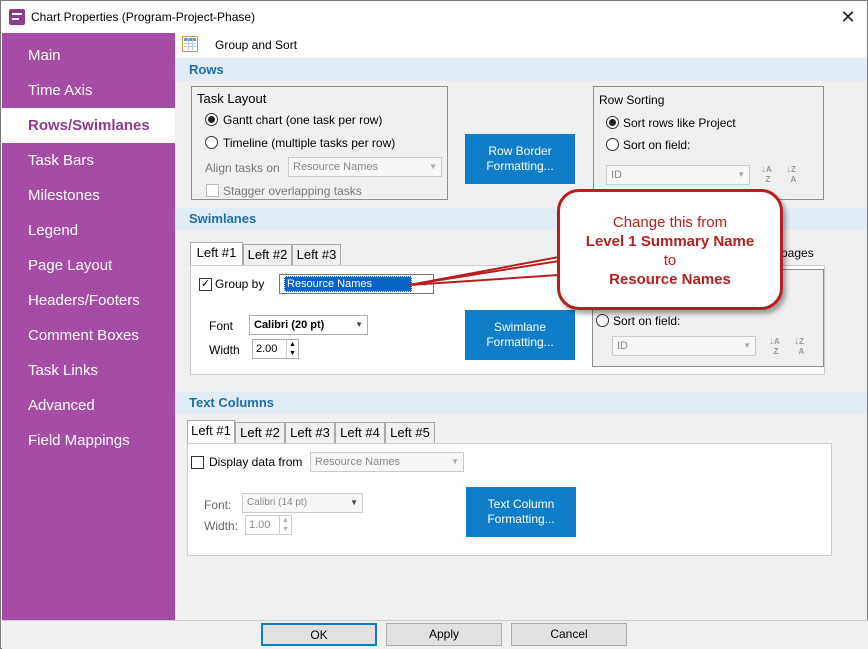 Image resolution: width=868 pixels, height=649 pixels. Describe the element at coordinates (678, 175) in the screenshot. I see `row-sort-field-select: ID ▼` at that location.